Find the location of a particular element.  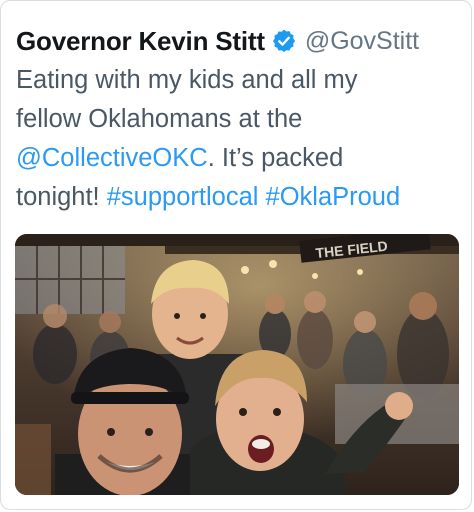

display-name: Governor Kevin Stitt is located at coordinates (140, 41).